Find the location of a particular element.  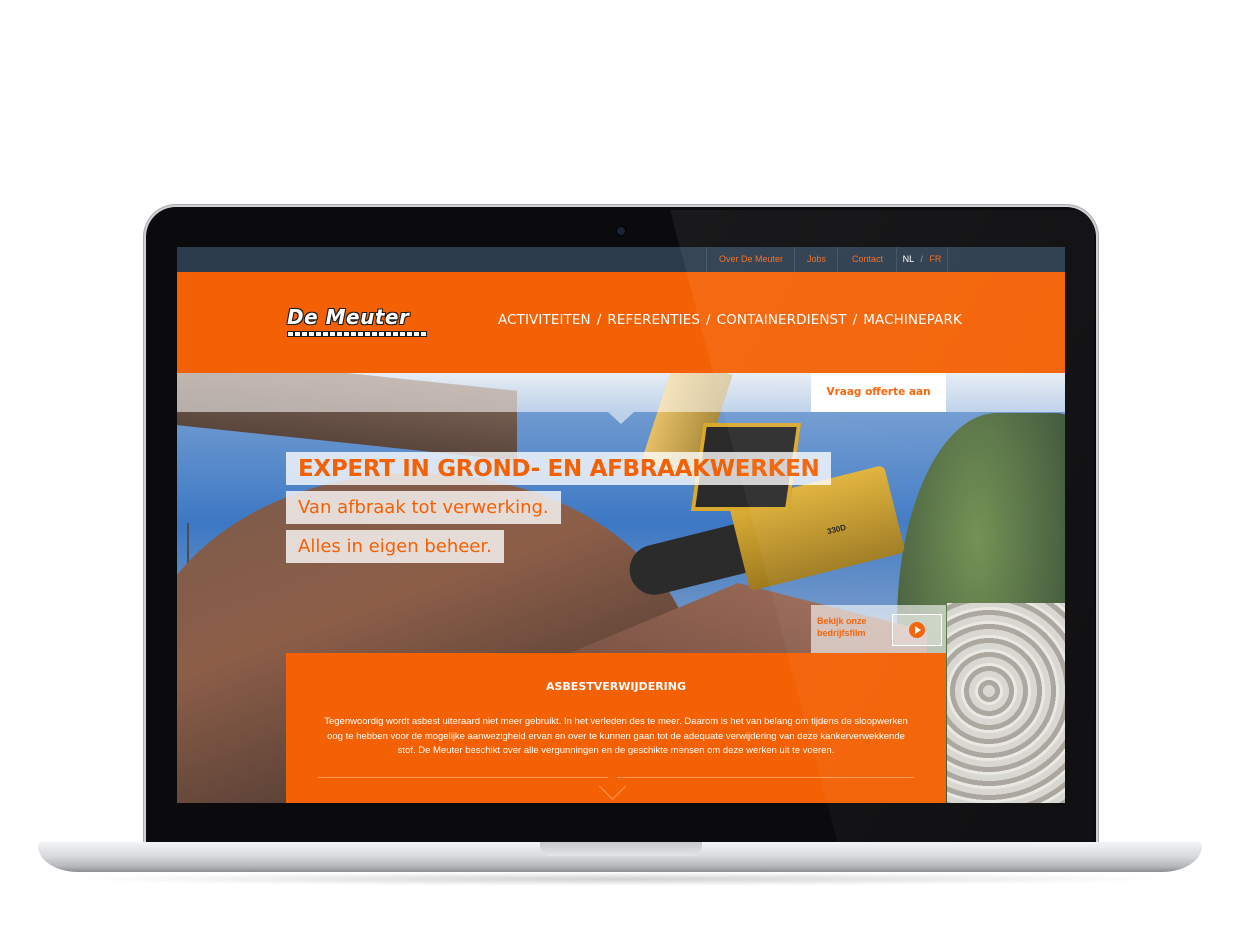

topbar-link-about: Over De Meuter is located at coordinates (750, 259).